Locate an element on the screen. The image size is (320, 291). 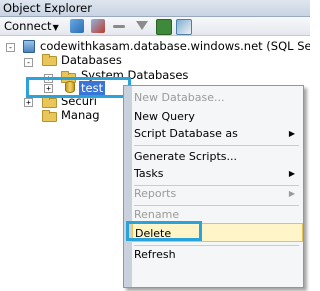
selected-db-highlight is located at coordinates (78, 87).